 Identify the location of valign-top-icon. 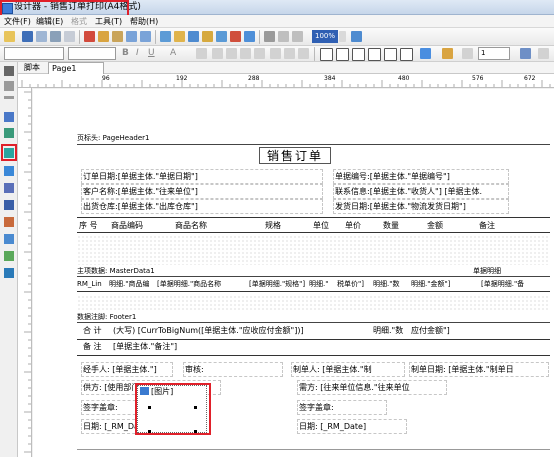
(275, 53).